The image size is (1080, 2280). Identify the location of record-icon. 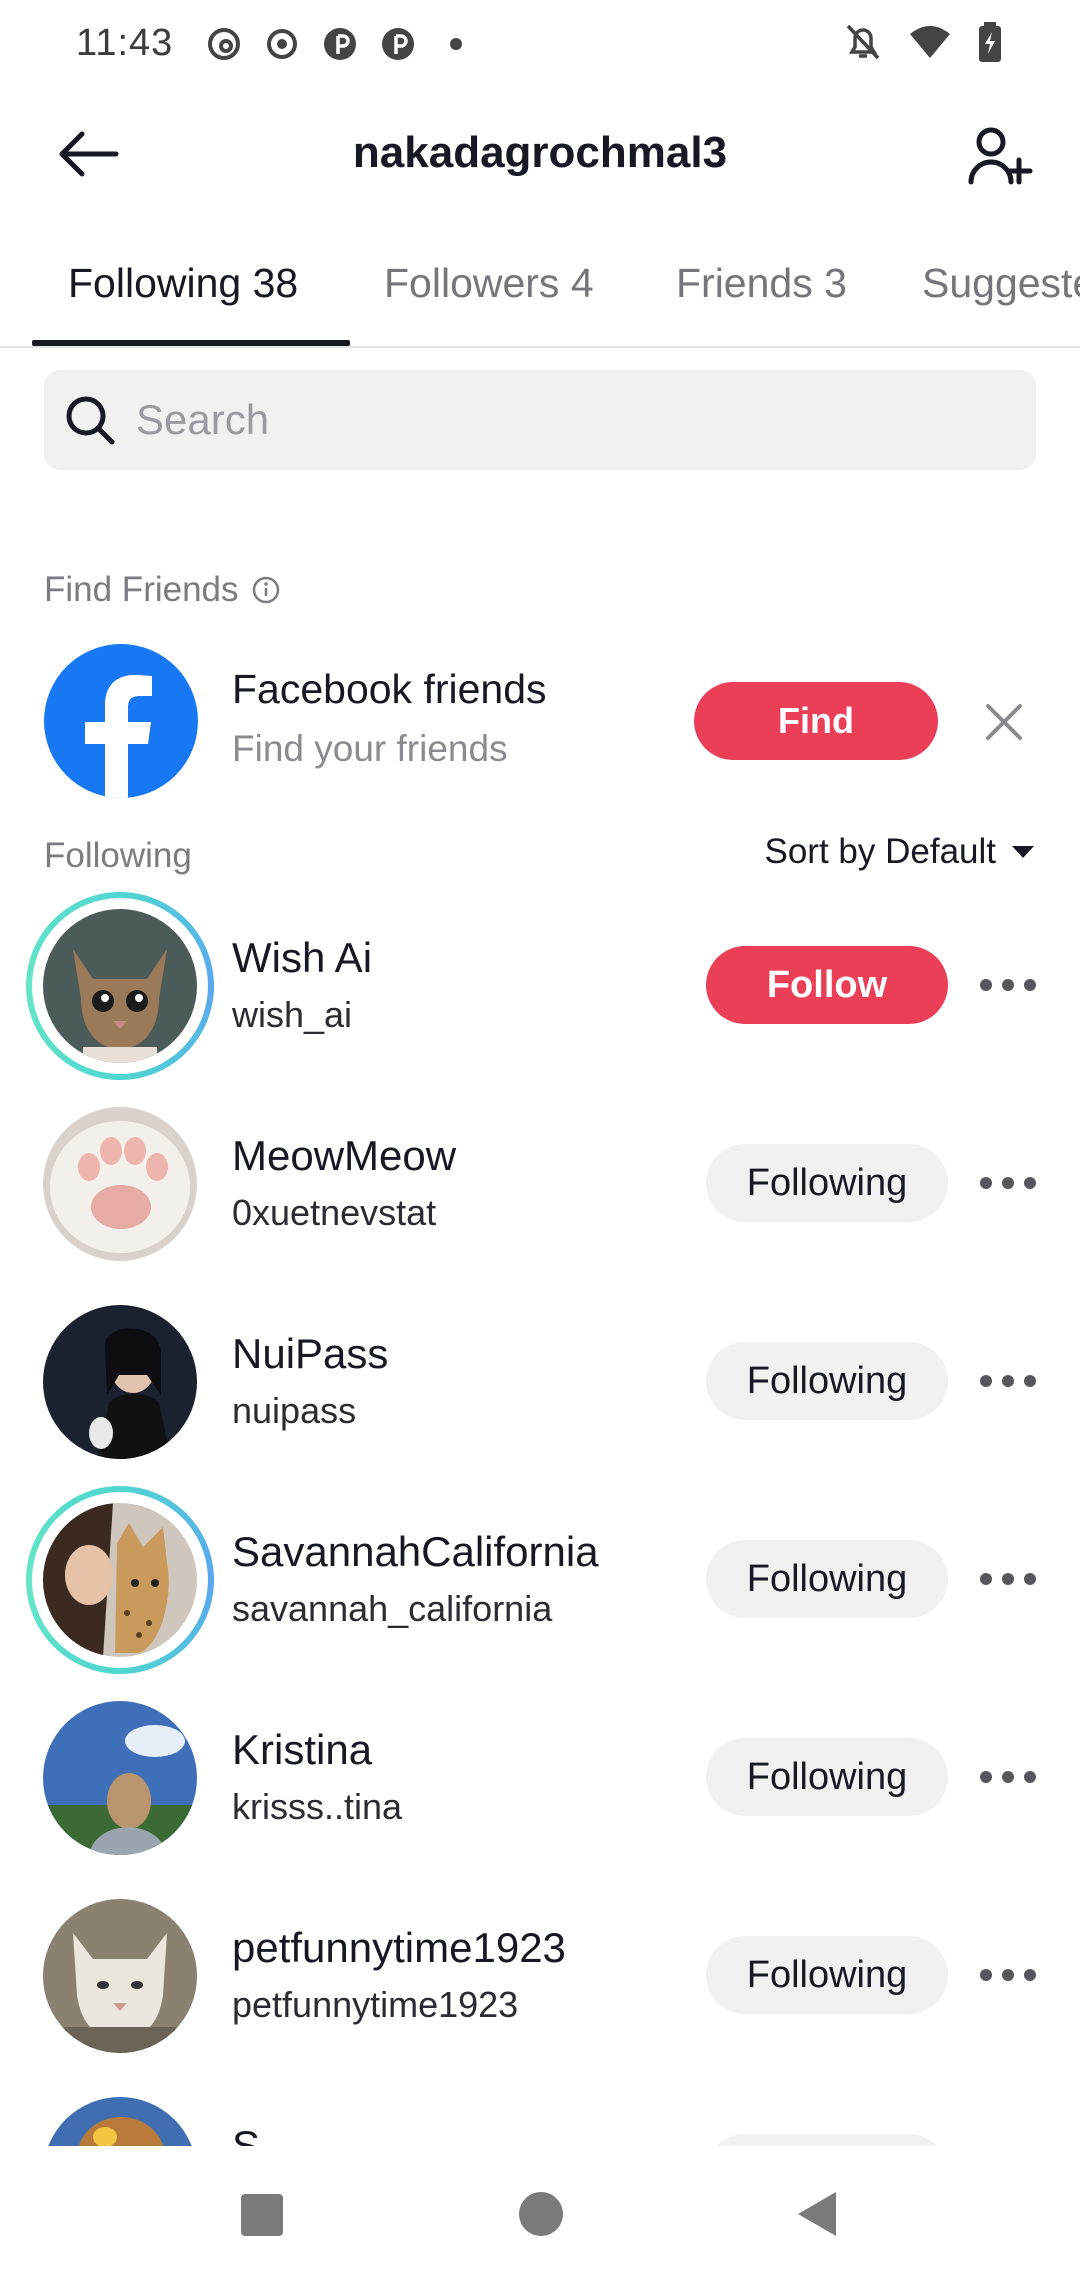
(282, 44).